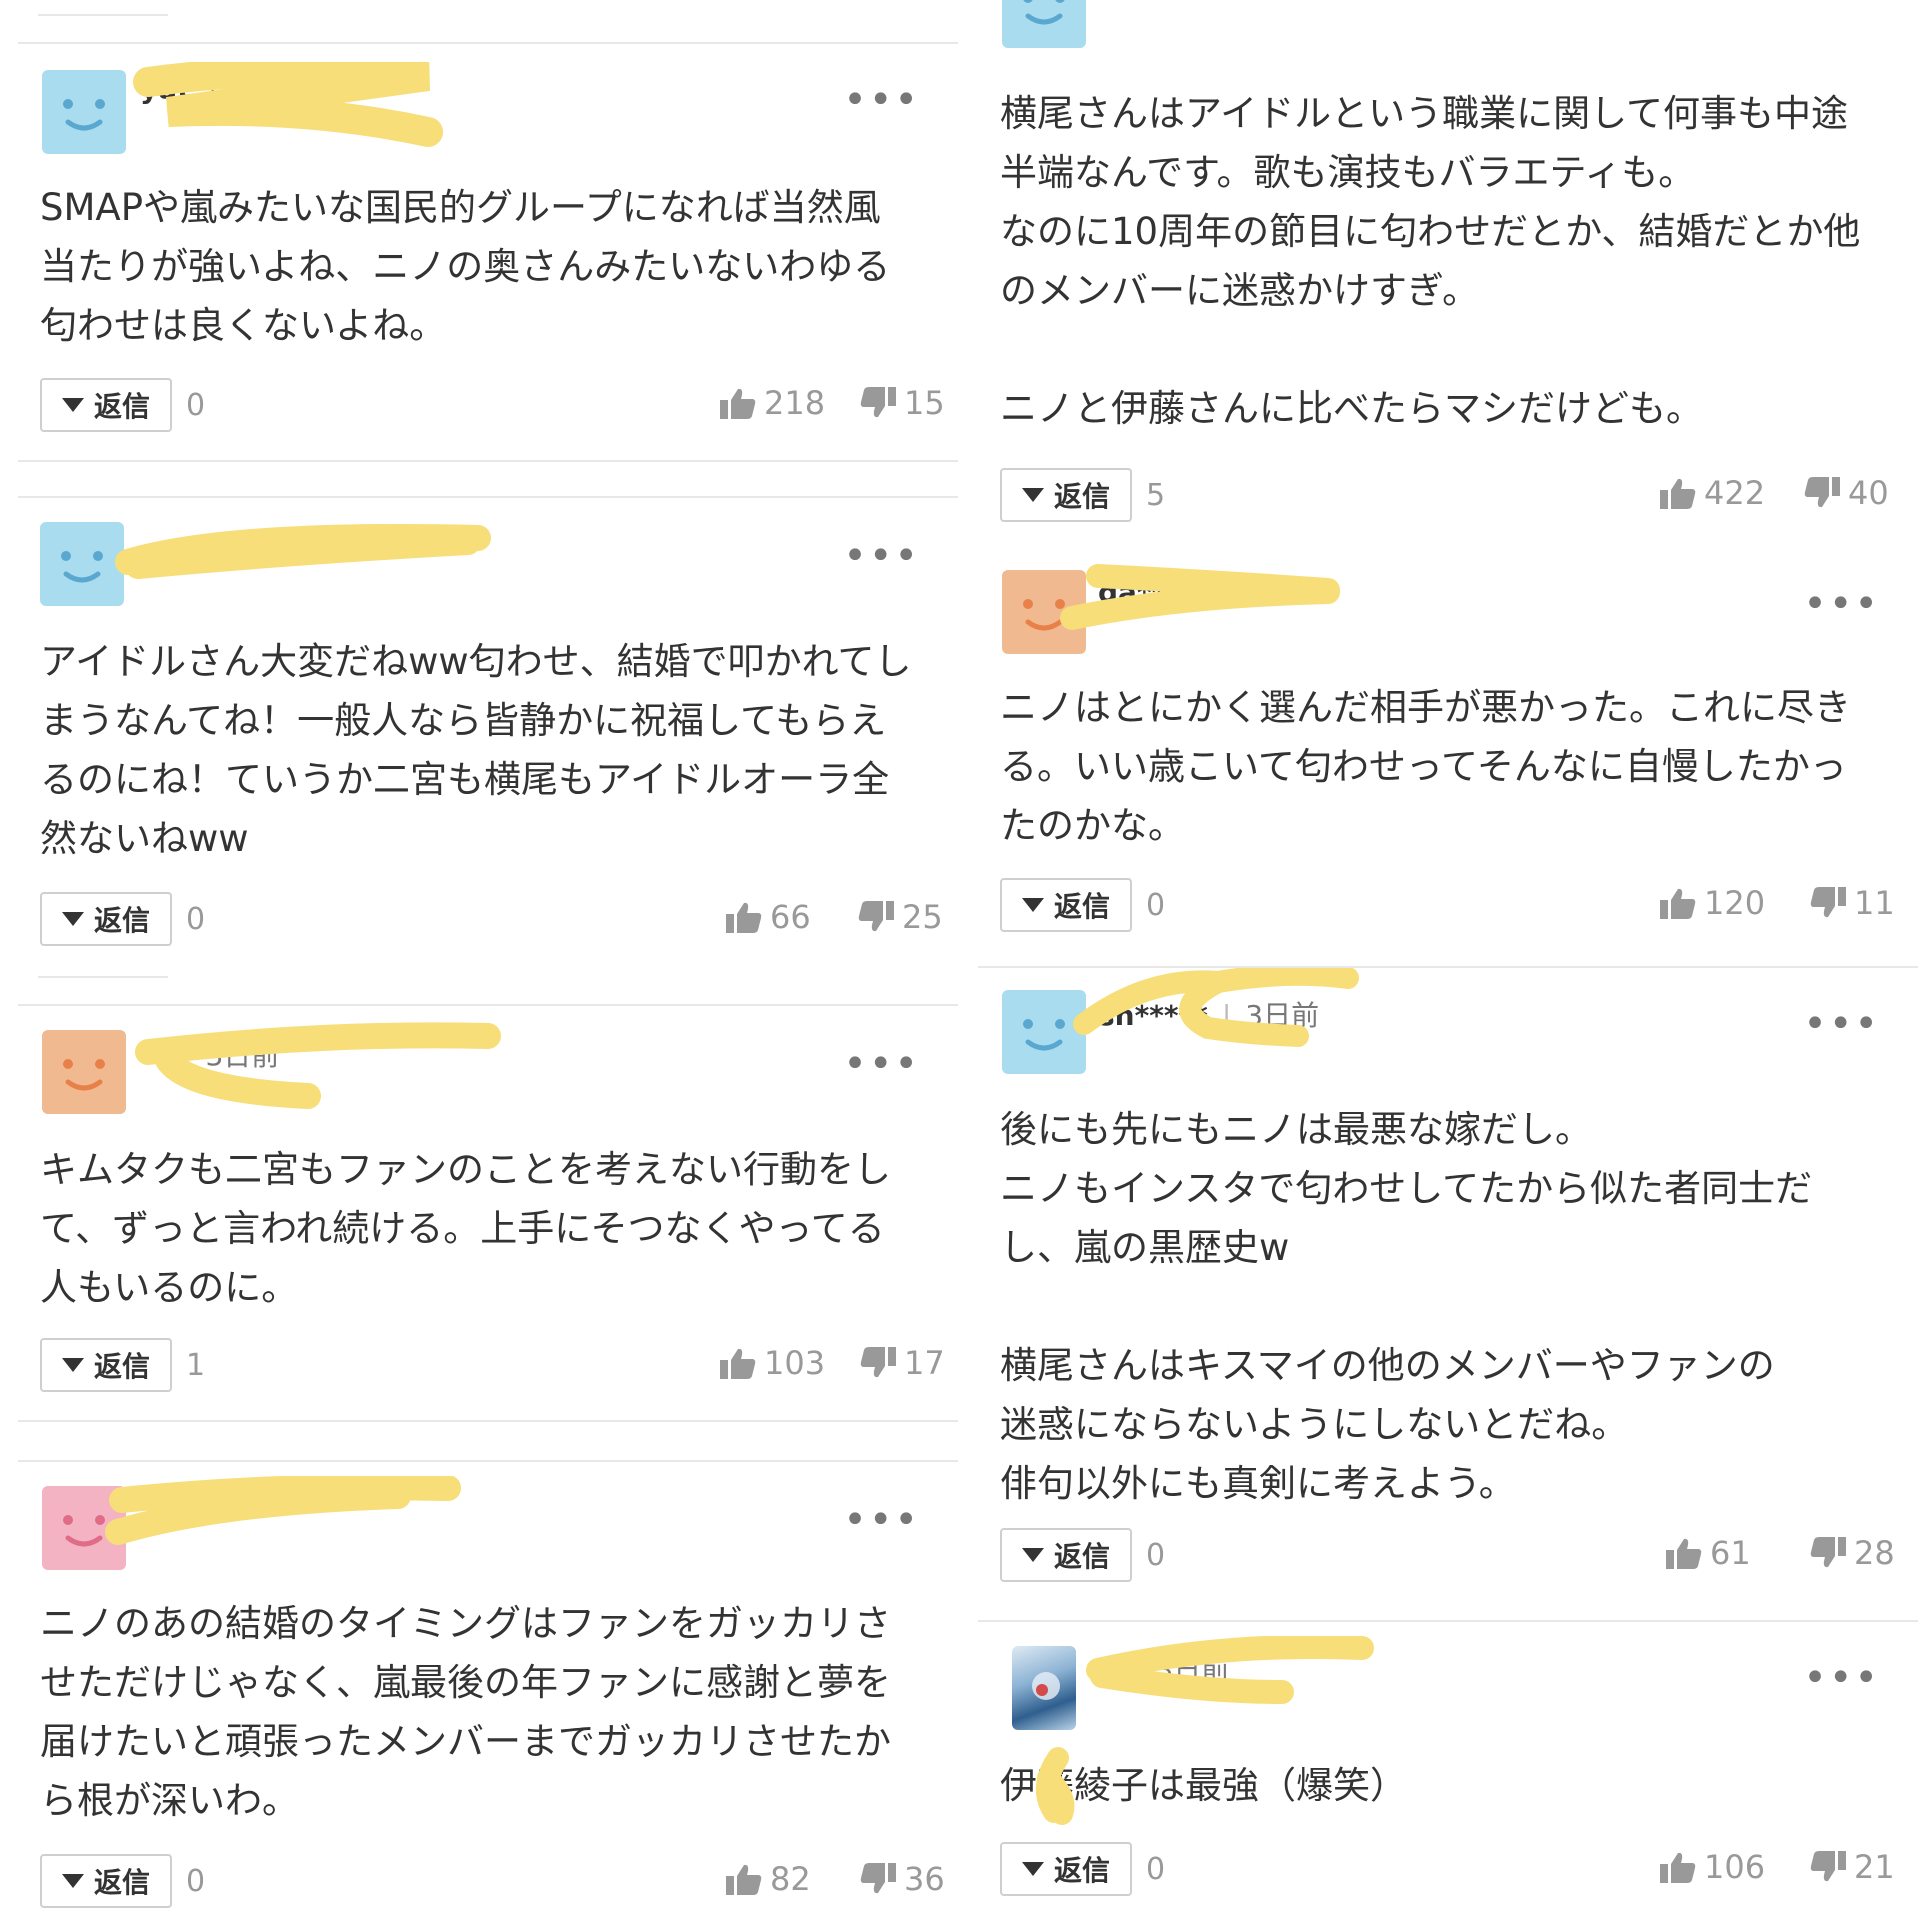  I want to click on dislike-count: 28, so click(1874, 1553).